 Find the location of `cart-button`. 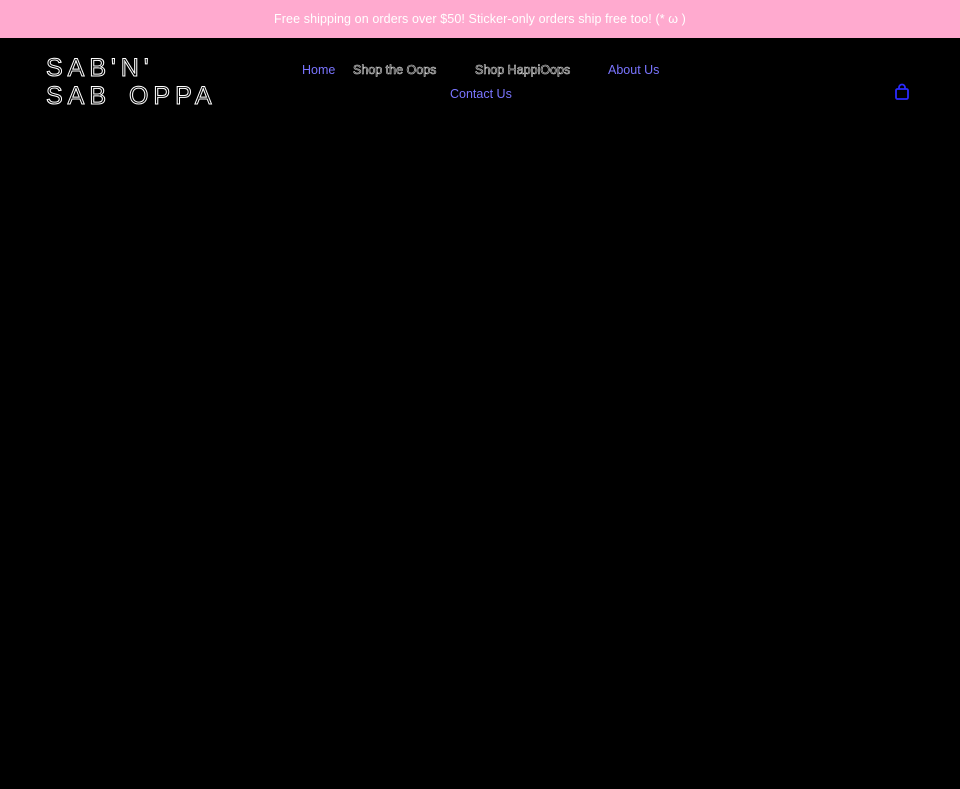

cart-button is located at coordinates (902, 92).